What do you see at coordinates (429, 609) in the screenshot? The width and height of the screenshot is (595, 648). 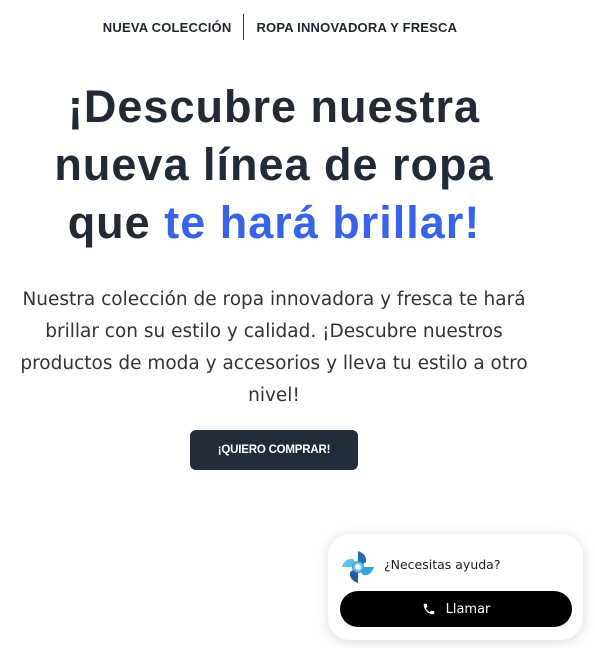 I see `phone-icon` at bounding box center [429, 609].